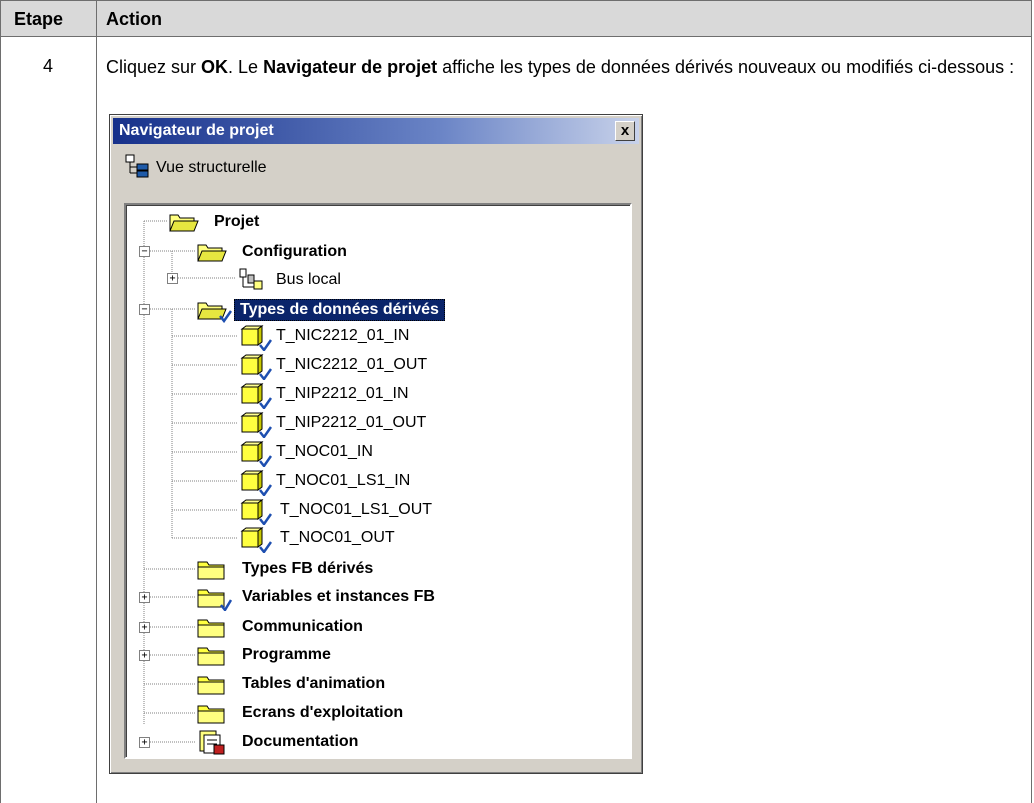 This screenshot has height=803, width=1034. What do you see at coordinates (246, 67) in the screenshot?
I see `instr-part-2: . Le` at bounding box center [246, 67].